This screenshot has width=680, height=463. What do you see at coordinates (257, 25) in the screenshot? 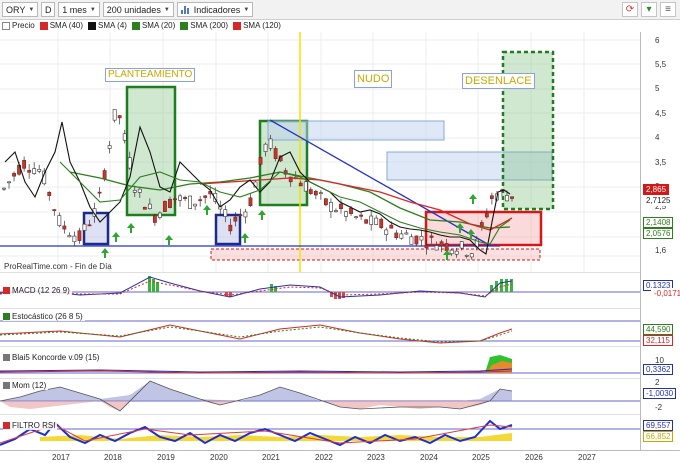
I see `legend-item-sma120: SMA (120)` at bounding box center [257, 25].